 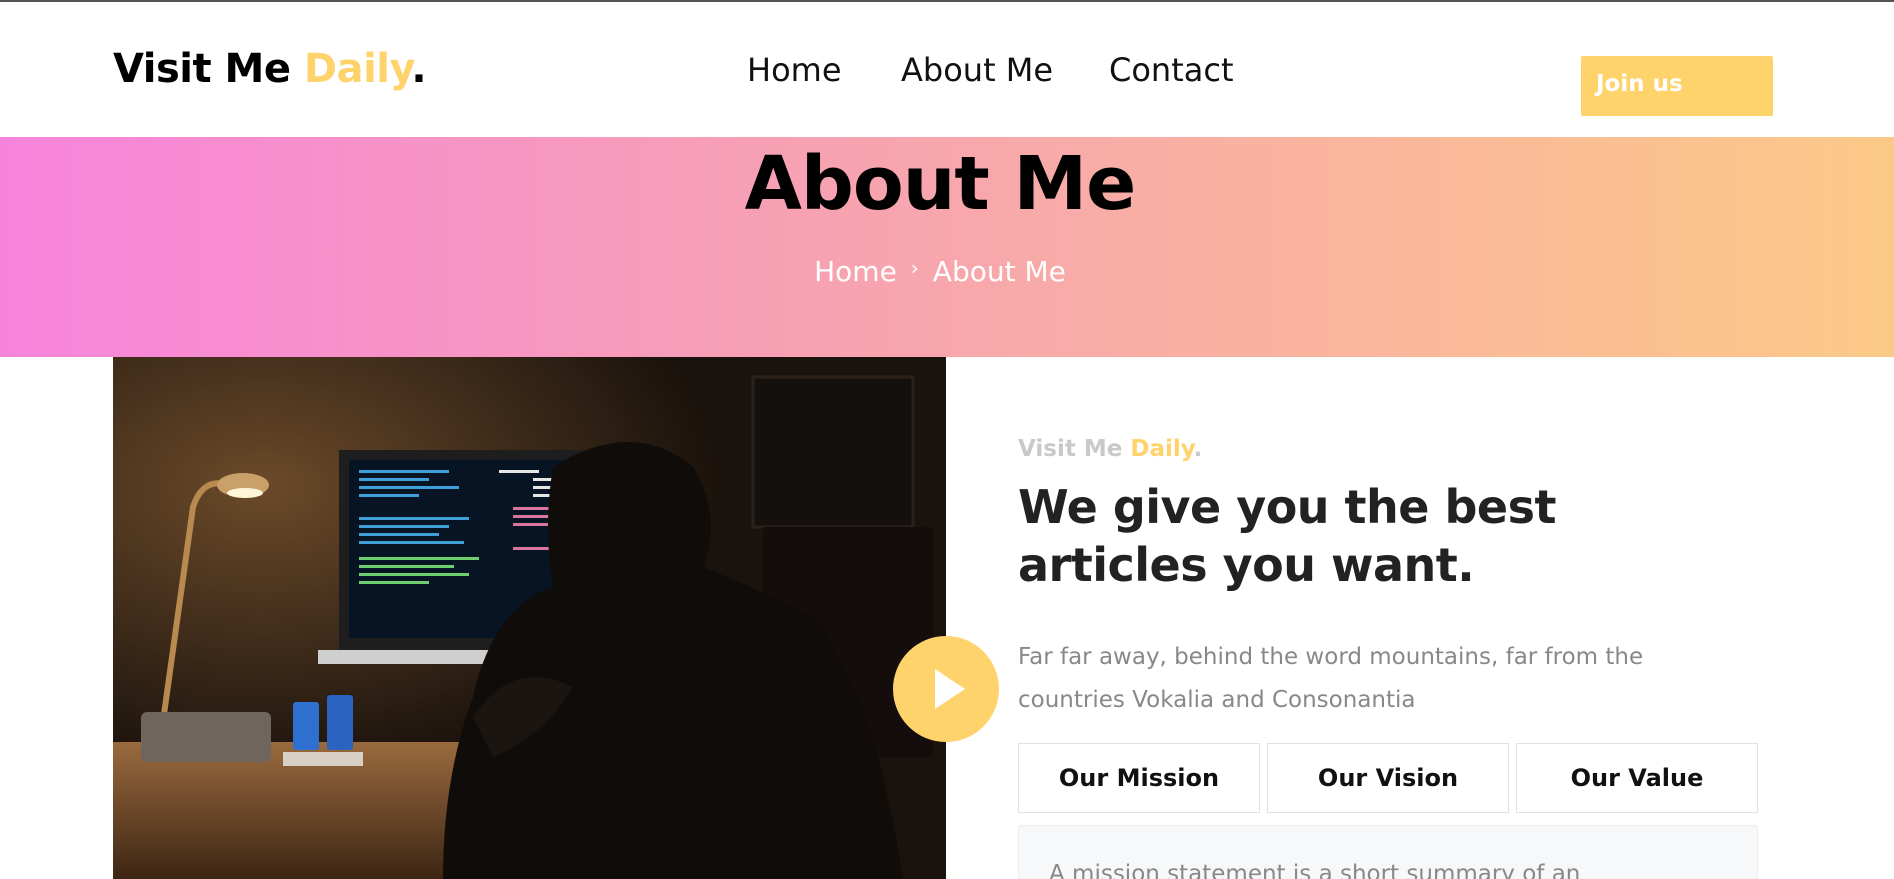 I want to click on about-tabs: Our Mission Our Vision Our Value, so click(x=1388, y=778).